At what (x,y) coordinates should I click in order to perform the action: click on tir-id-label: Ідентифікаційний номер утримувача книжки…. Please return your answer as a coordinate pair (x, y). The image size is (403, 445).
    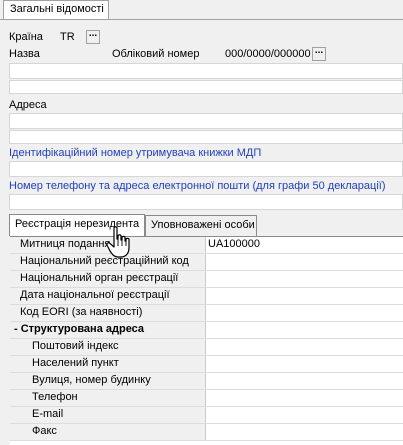
    Looking at the image, I should click on (135, 153).